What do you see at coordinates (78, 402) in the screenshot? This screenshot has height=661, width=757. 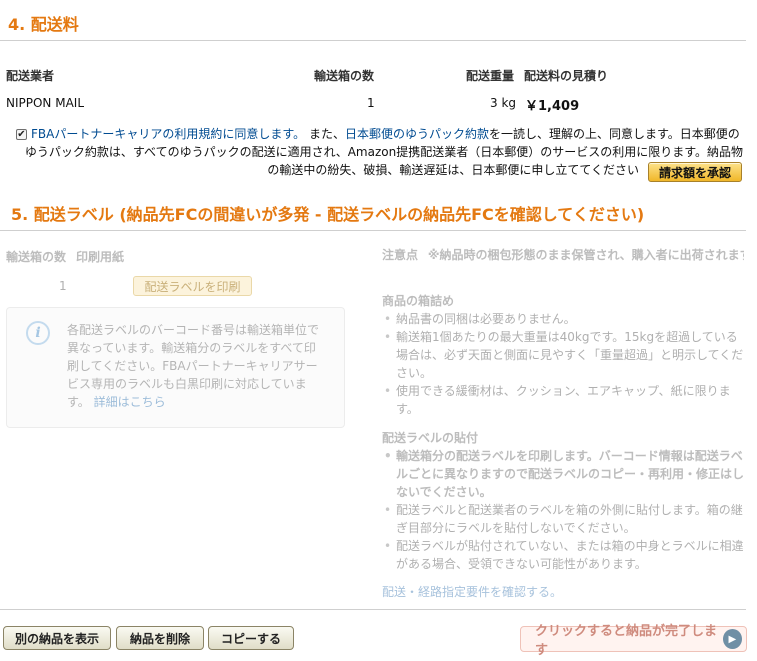 I see `info-line: す。` at bounding box center [78, 402].